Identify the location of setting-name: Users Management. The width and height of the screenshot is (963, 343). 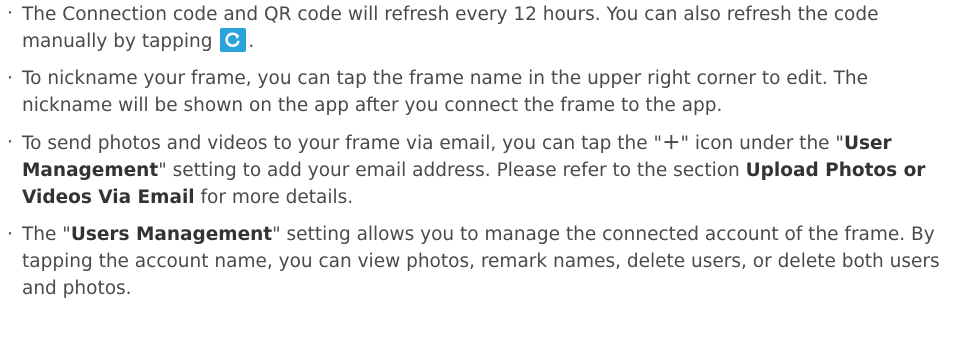
(171, 234).